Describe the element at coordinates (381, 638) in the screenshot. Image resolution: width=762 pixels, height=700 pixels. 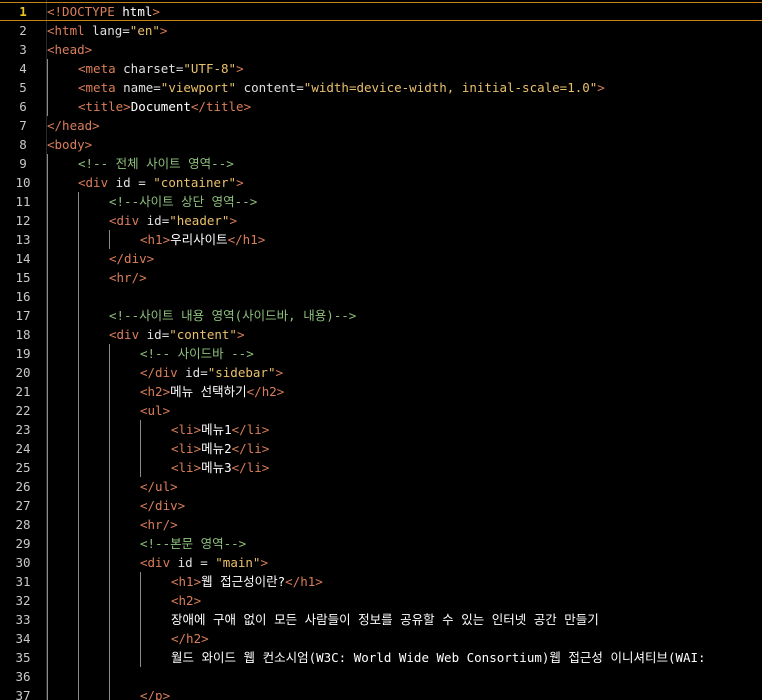
I see `code-line: 34 </h2>` at that location.